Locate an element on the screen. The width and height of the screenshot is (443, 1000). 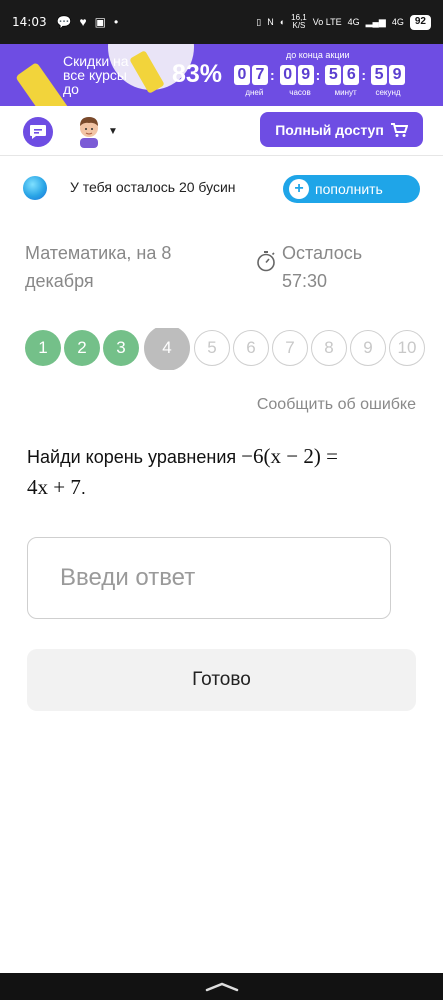
avatar is located at coordinates (89, 132).